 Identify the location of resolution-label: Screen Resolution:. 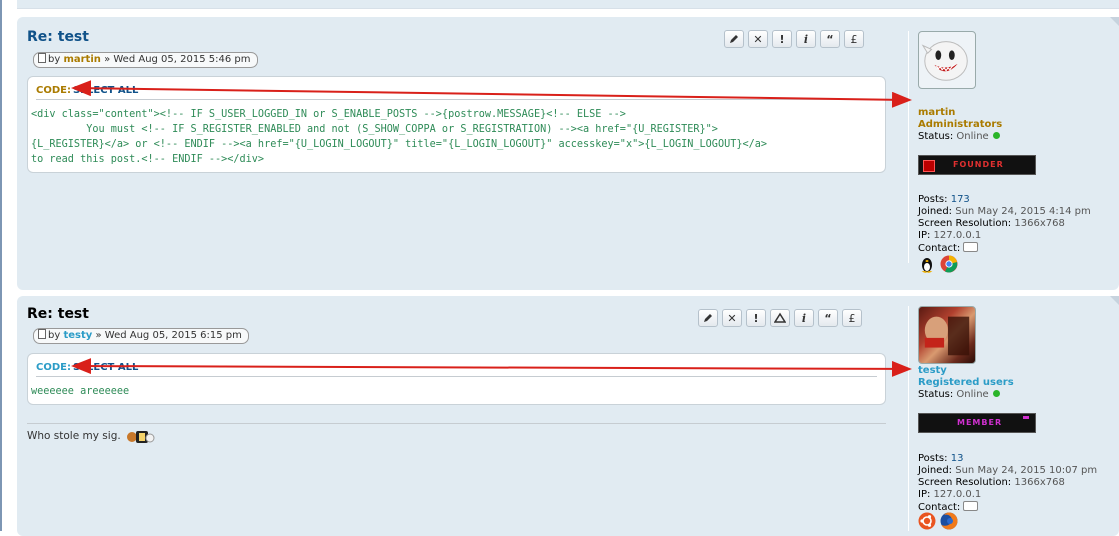
(965, 482).